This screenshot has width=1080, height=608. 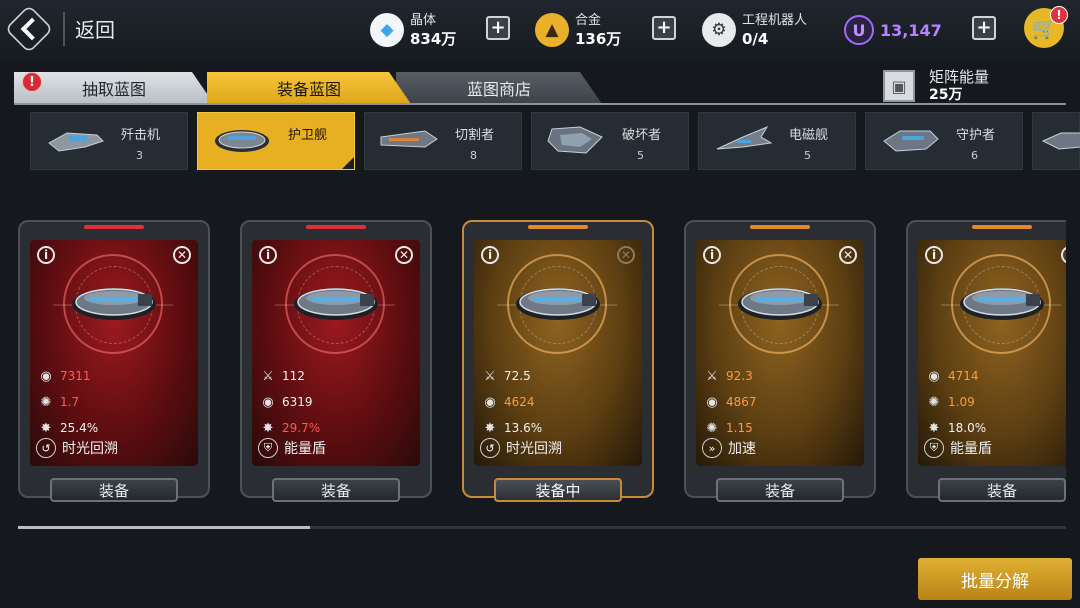 What do you see at coordinates (955, 428) in the screenshot?
I see `stat-row: ✸ 18.0%` at bounding box center [955, 428].